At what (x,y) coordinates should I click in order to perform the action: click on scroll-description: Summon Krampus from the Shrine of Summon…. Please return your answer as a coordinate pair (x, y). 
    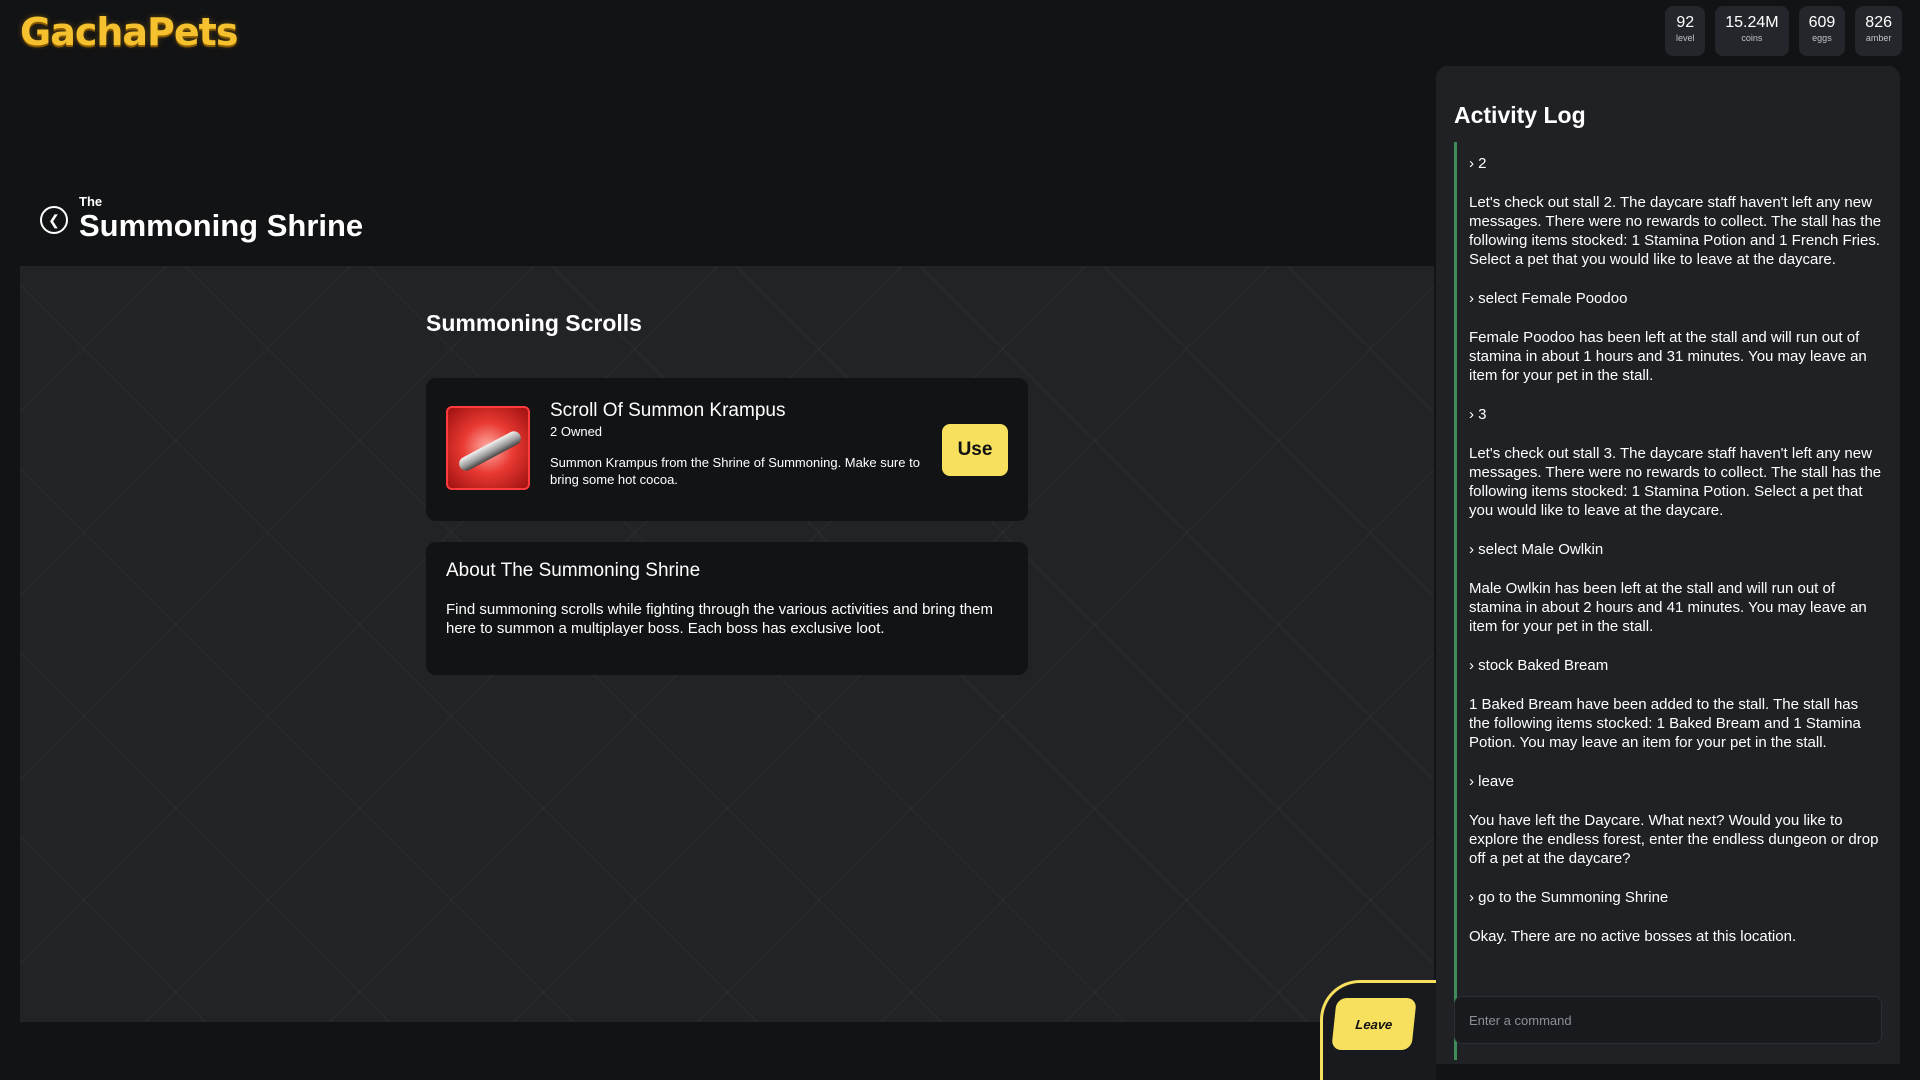
    Looking at the image, I should click on (735, 471).